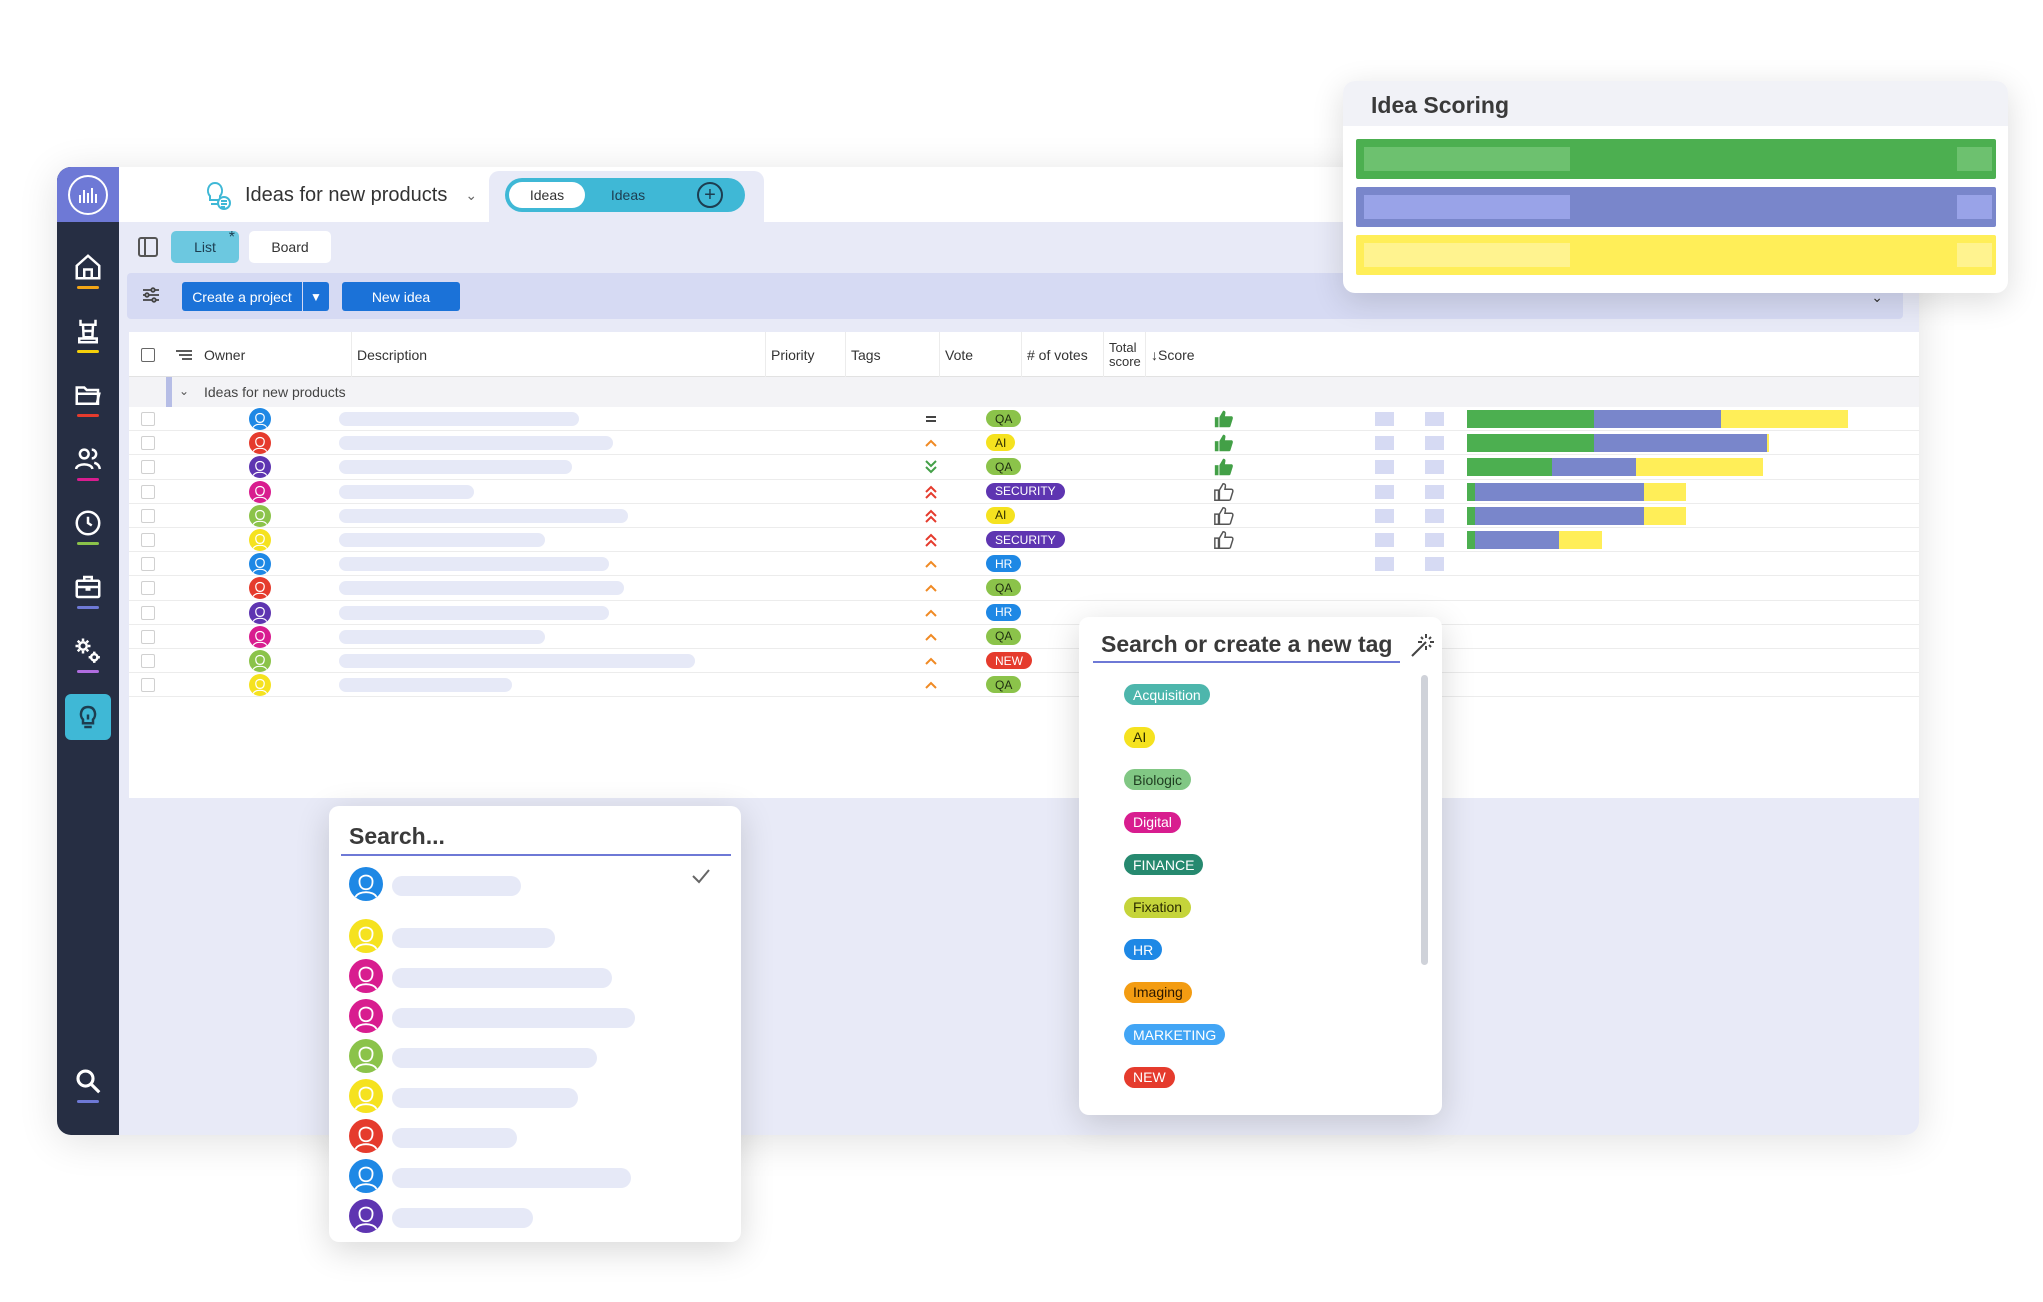 This screenshot has height=1302, width=2043. What do you see at coordinates (806, 354) in the screenshot?
I see `col-priority: Priority` at bounding box center [806, 354].